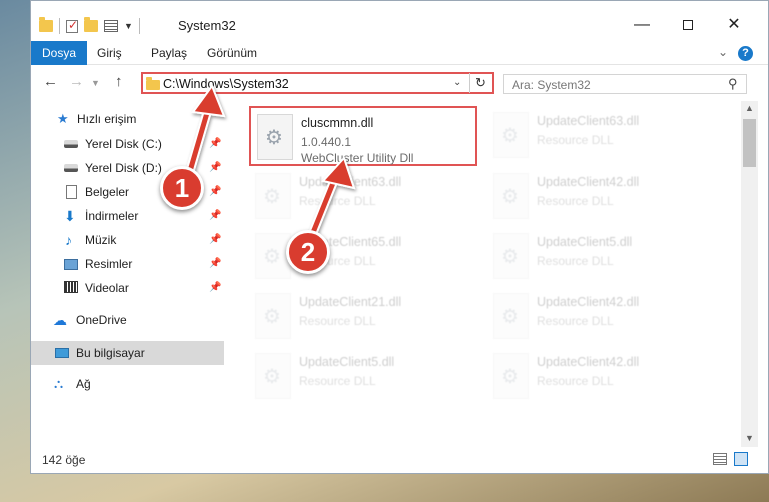 The height and width of the screenshot is (502, 769). I want to click on quick-access-toolbar: ▼, so click(89, 26).